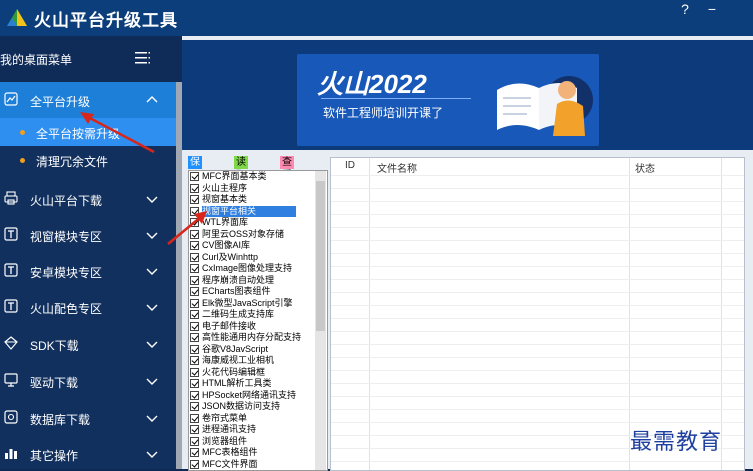  I want to click on module-checklist-item: MFC界面基本类, so click(252, 176).